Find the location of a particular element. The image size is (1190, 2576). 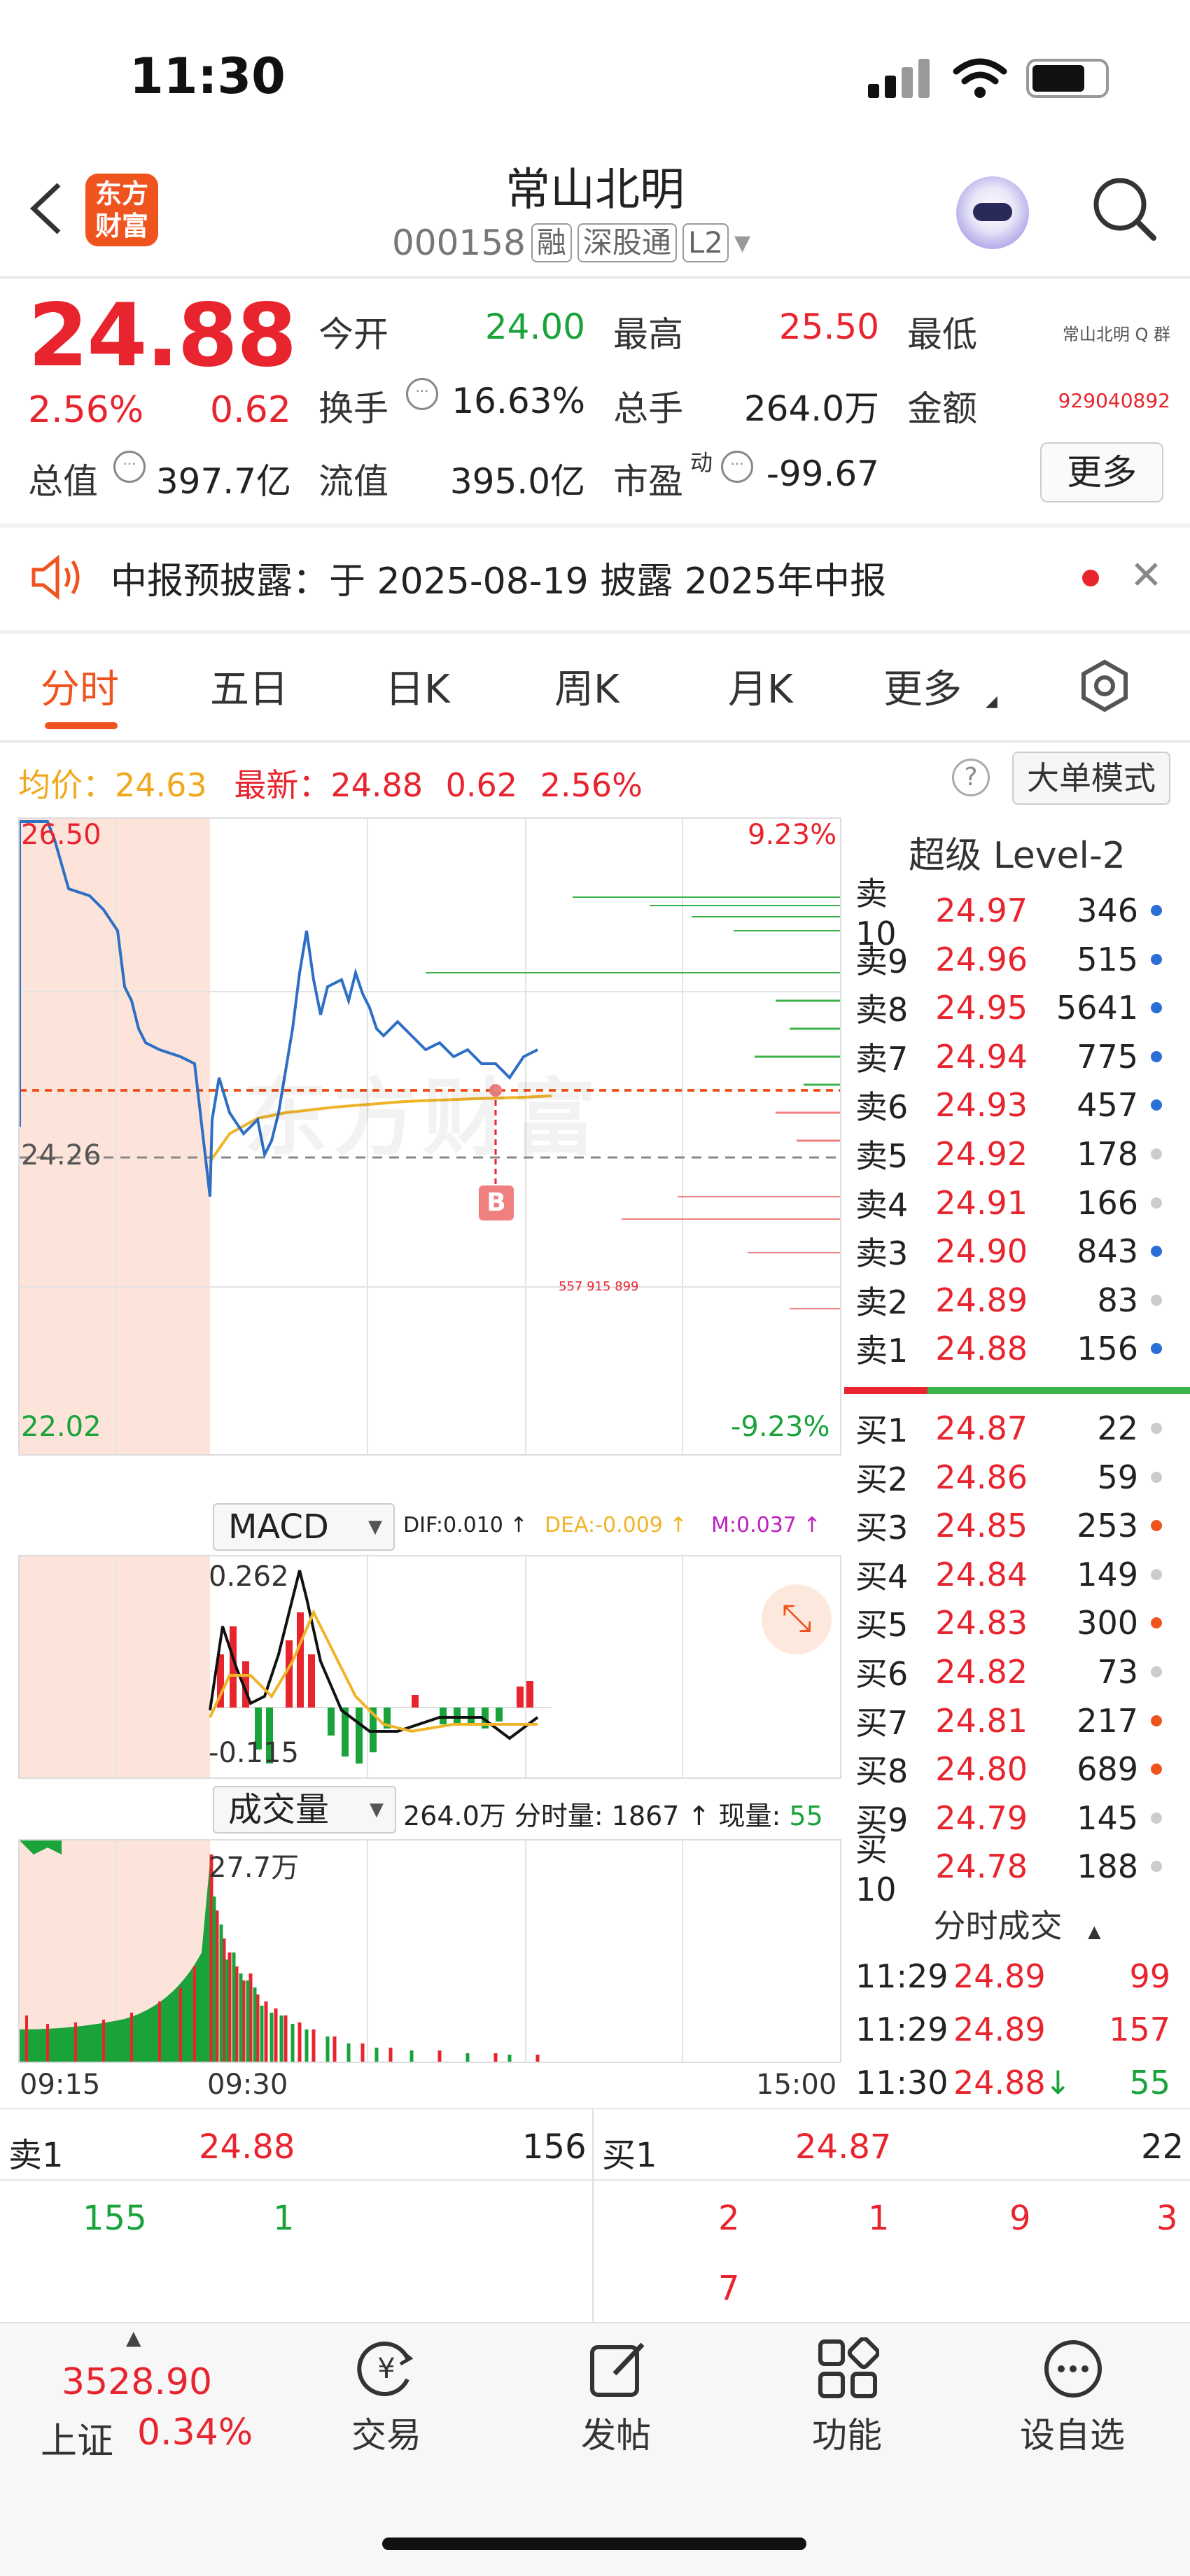

level-price: 24.88 is located at coordinates (981, 1349).